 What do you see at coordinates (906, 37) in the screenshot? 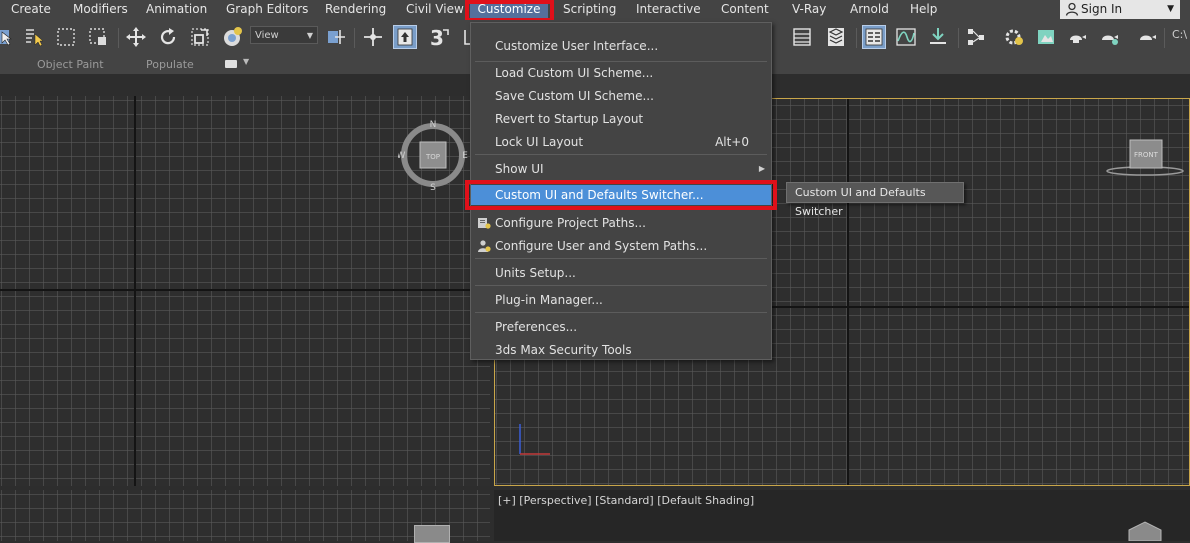
I see `curve-editor-icon` at bounding box center [906, 37].